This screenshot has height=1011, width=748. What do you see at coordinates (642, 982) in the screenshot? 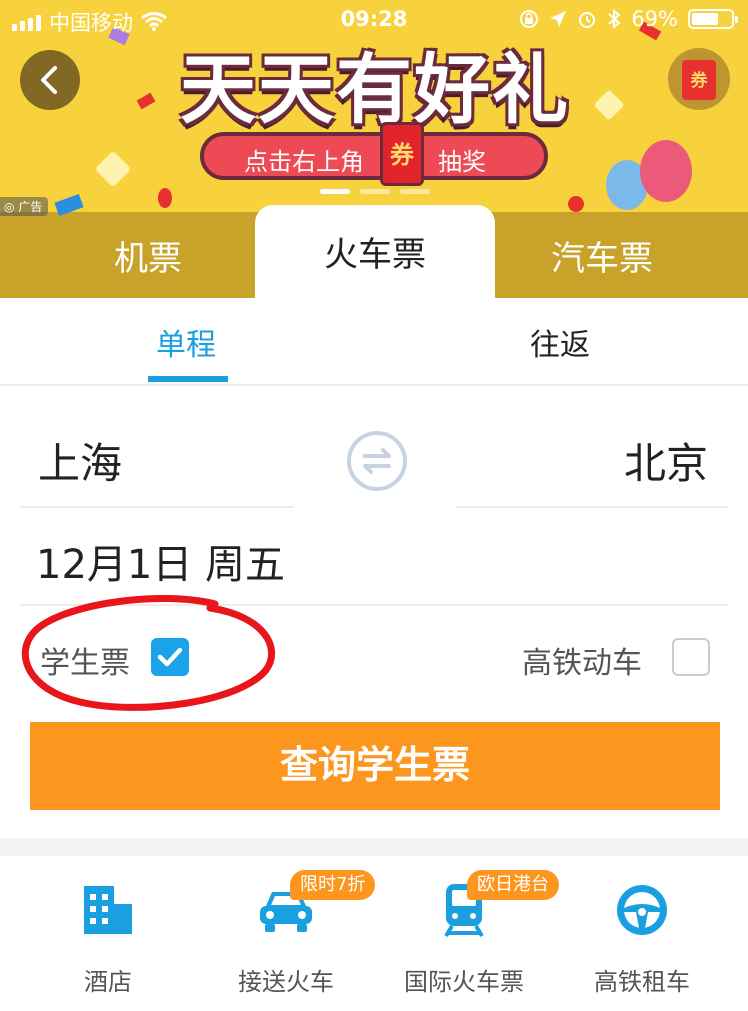
I see `service-label: 高铁租车` at bounding box center [642, 982].